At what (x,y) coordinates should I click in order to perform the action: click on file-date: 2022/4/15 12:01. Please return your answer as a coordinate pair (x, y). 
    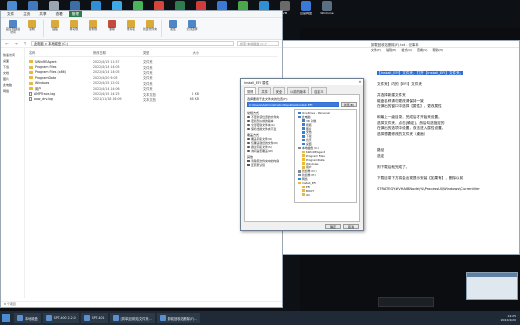
    Looking at the image, I should click on (106, 83).